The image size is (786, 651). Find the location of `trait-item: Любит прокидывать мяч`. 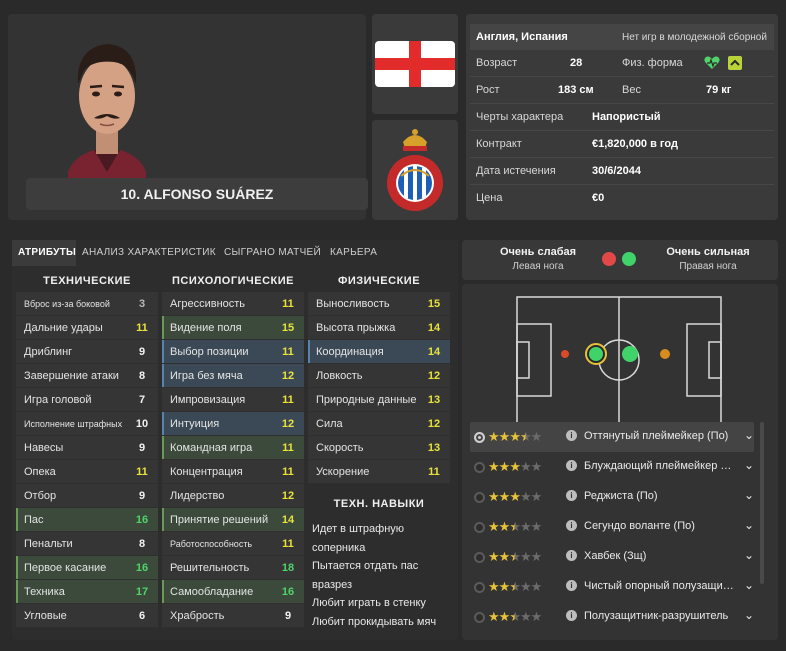

trait-item: Любит прокидывать мяч is located at coordinates (374, 621).